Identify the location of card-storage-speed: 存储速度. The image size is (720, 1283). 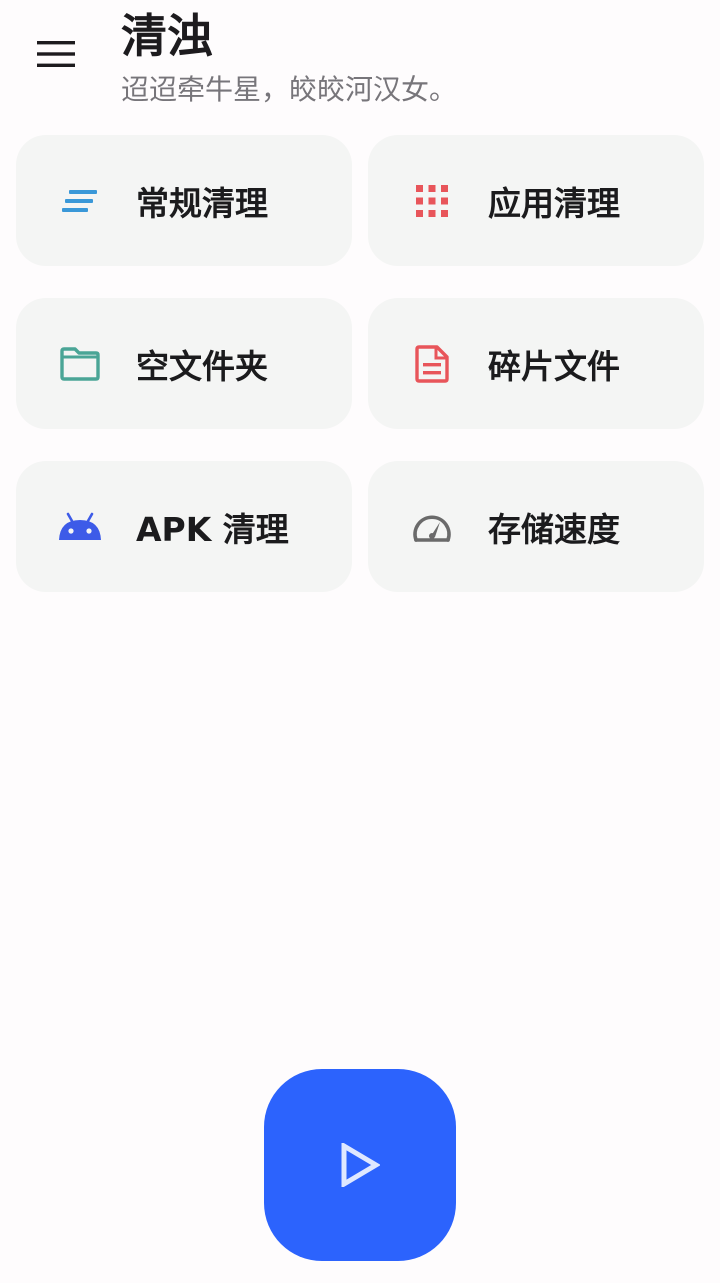
(536, 526).